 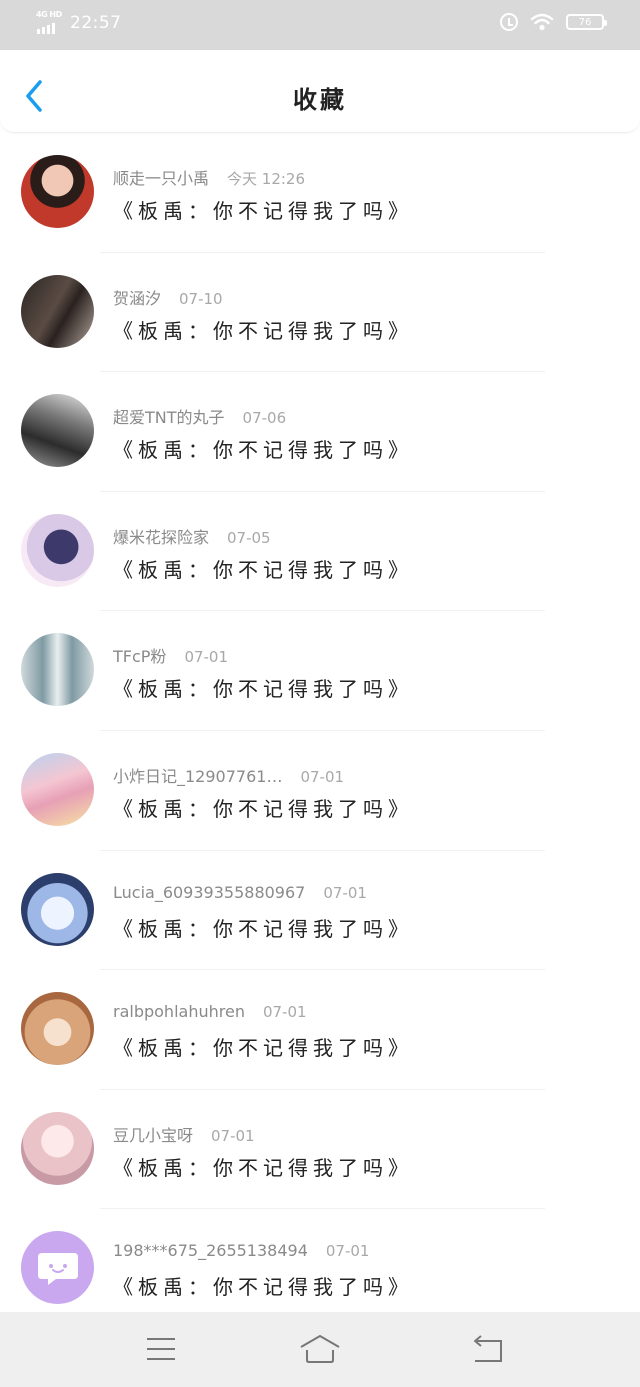 What do you see at coordinates (320, 100) in the screenshot?
I see `page-title: 收藏` at bounding box center [320, 100].